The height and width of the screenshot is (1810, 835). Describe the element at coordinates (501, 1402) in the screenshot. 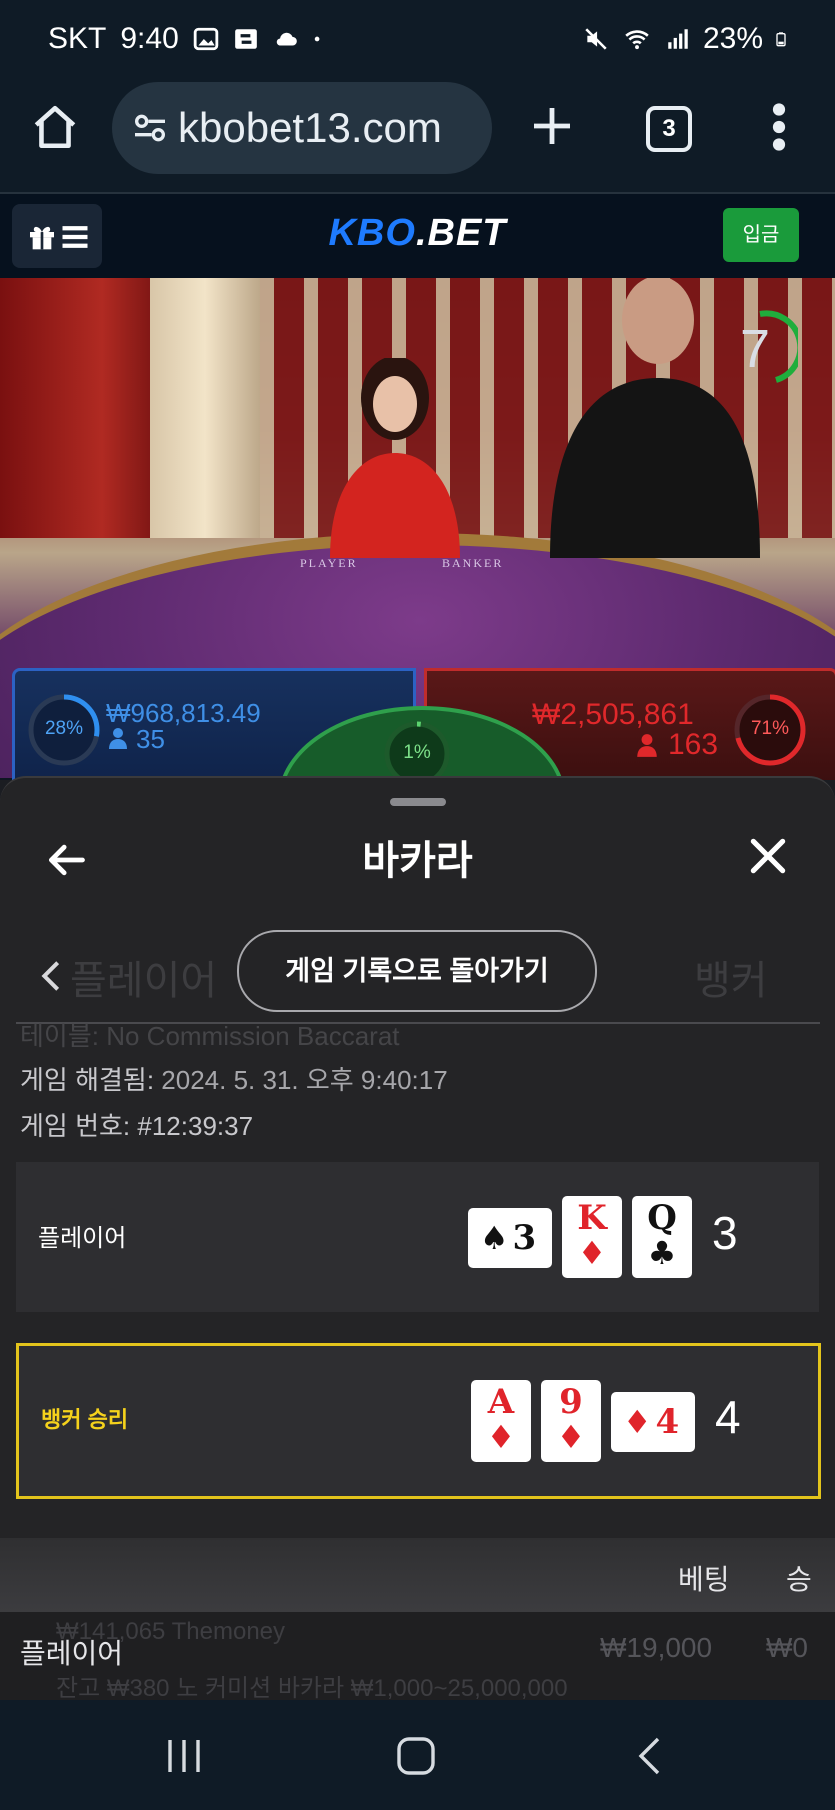

I see `card-rank: A` at that location.